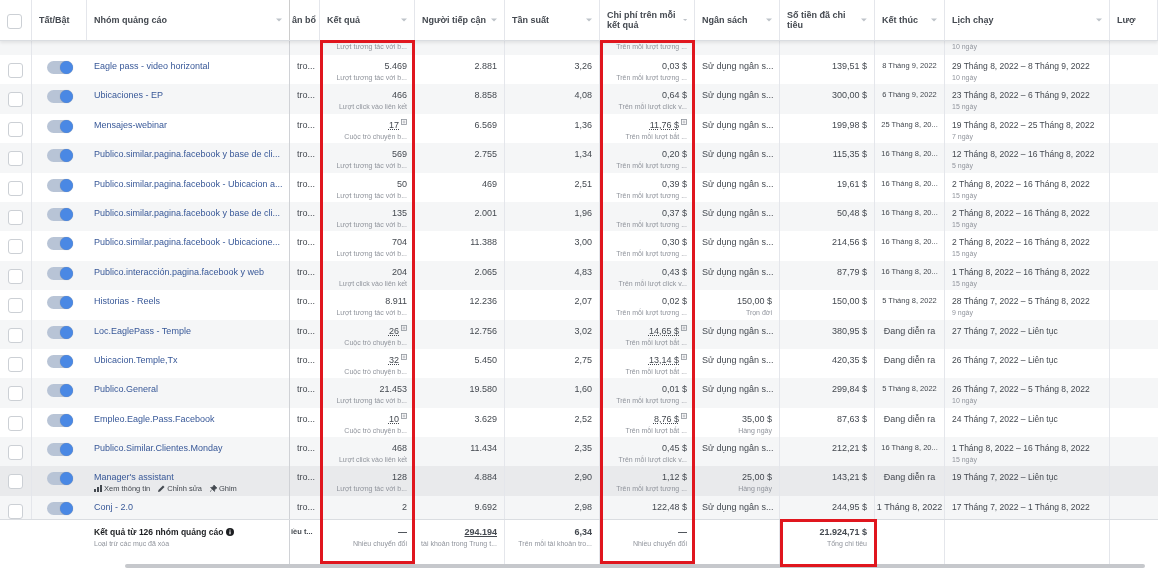 The width and height of the screenshot is (1158, 569). What do you see at coordinates (909, 359) in the screenshot?
I see `end-date: Đang diễn ra` at bounding box center [909, 359].